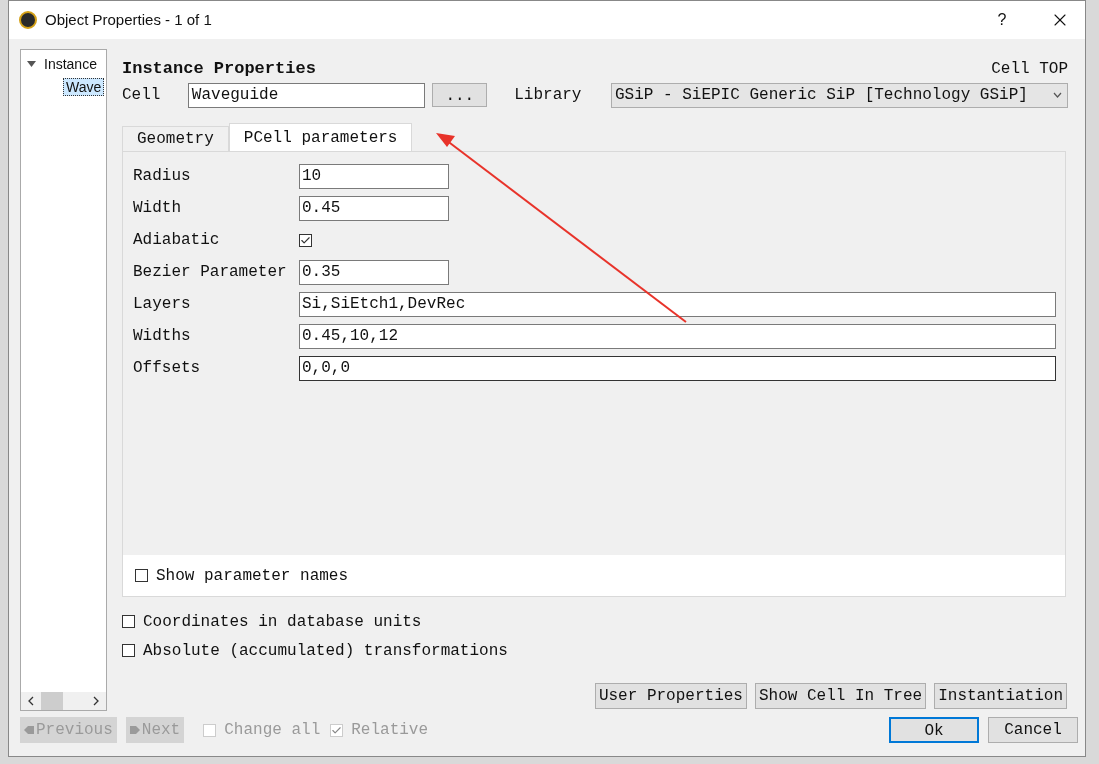  What do you see at coordinates (175, 138) in the screenshot?
I see `tab: Geometry` at bounding box center [175, 138].